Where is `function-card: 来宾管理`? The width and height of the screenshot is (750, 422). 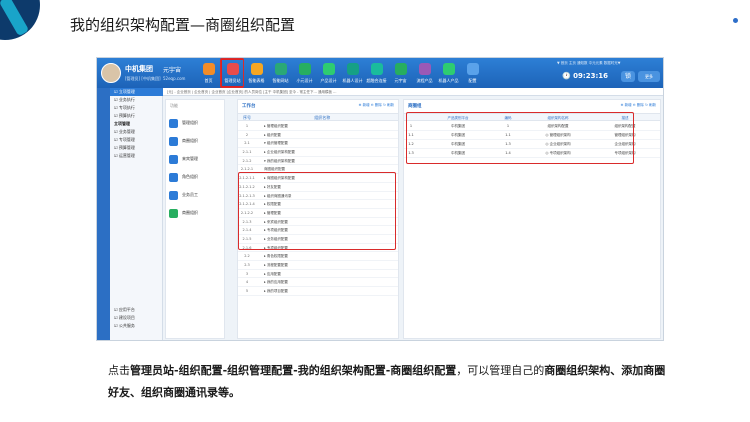
function-card: 来宾管理 is located at coordinates (195, 159).